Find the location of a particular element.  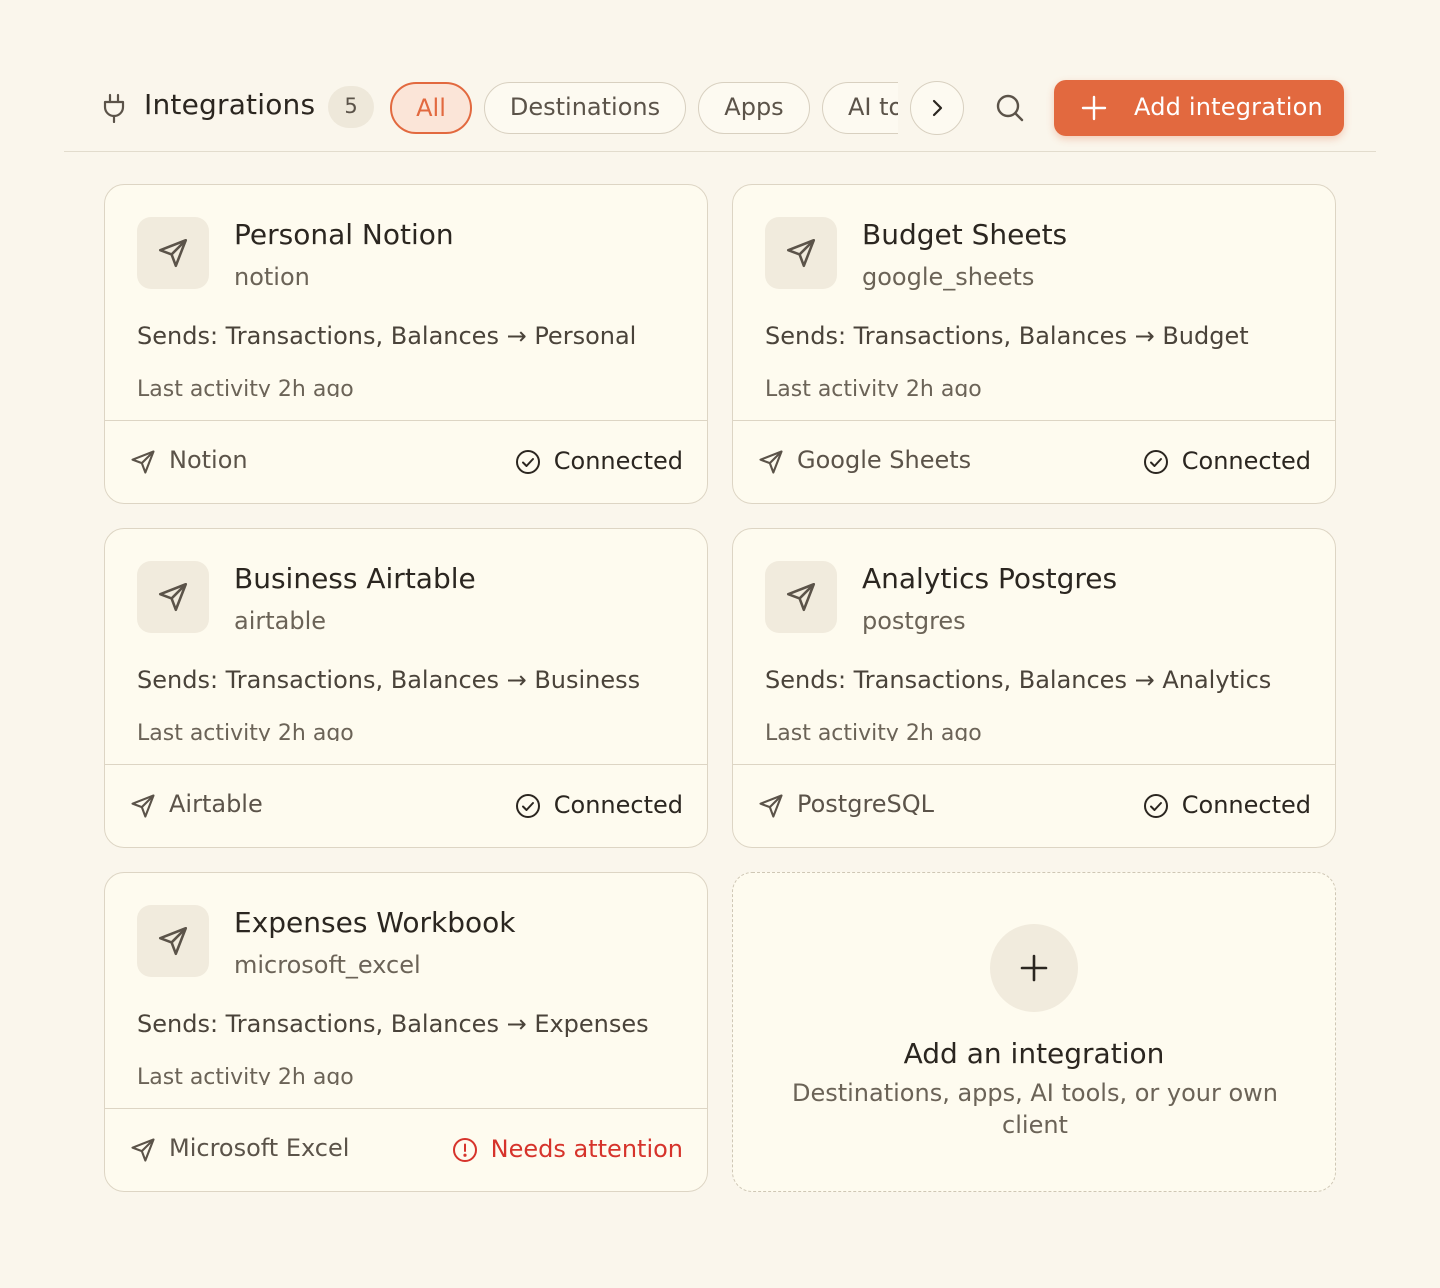

integration-name: Personal Notion is located at coordinates (344, 234).